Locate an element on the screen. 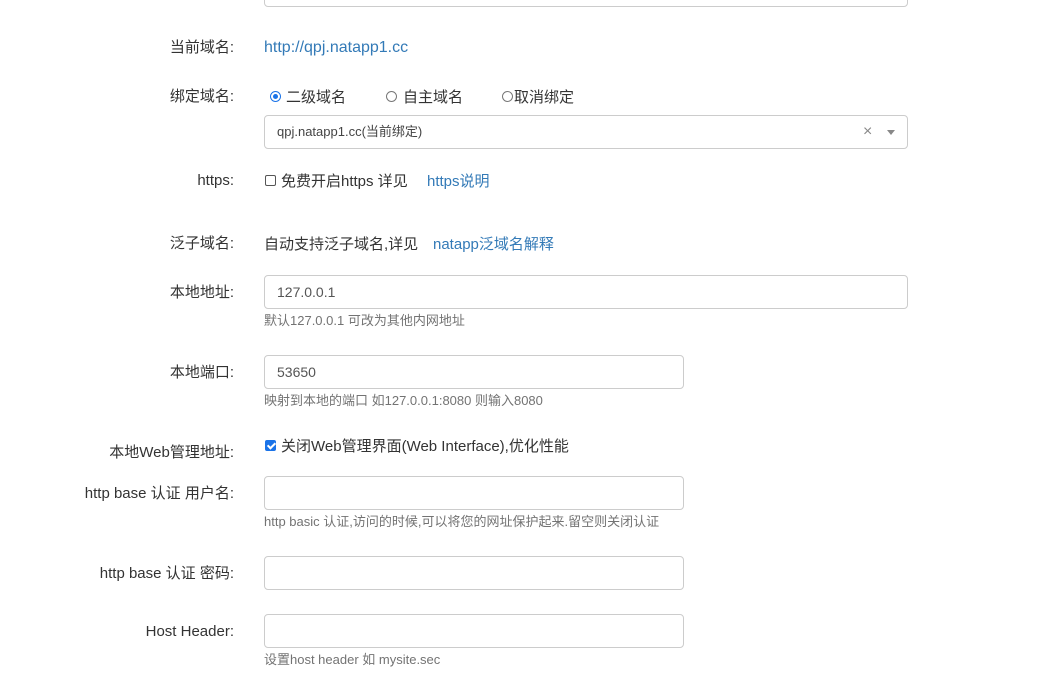 The height and width of the screenshot is (684, 1056). web-admin-checkbox is located at coordinates (270, 445).